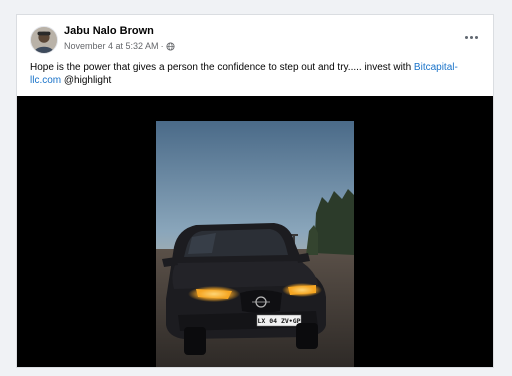 Image resolution: width=512 pixels, height=376 pixels. Describe the element at coordinates (255, 40) in the screenshot. I see `post-header: Jabu Nalo Brown November 4 at 5:32 AM ·` at that location.